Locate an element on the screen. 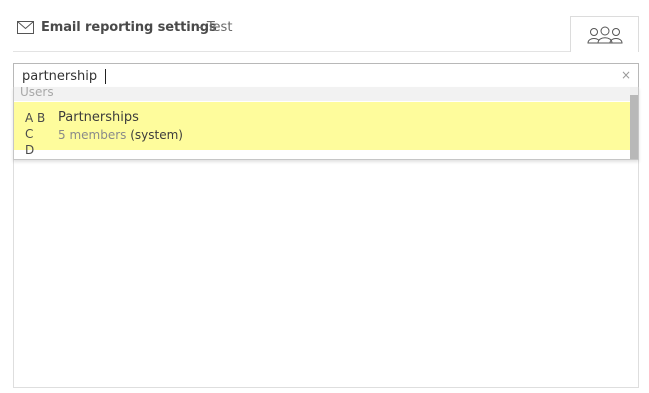  mail-icon is located at coordinates (25, 27).